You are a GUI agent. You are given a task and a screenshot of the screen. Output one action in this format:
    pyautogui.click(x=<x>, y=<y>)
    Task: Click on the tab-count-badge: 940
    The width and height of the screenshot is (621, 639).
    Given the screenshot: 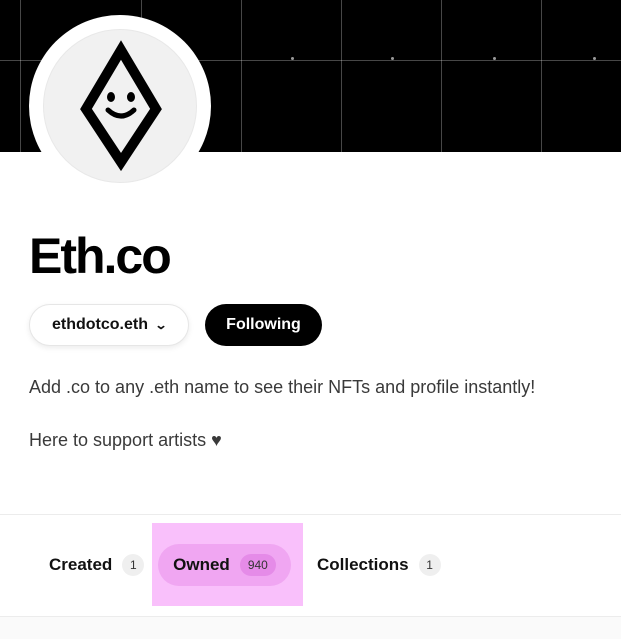 What is the action you would take?
    pyautogui.click(x=257, y=565)
    